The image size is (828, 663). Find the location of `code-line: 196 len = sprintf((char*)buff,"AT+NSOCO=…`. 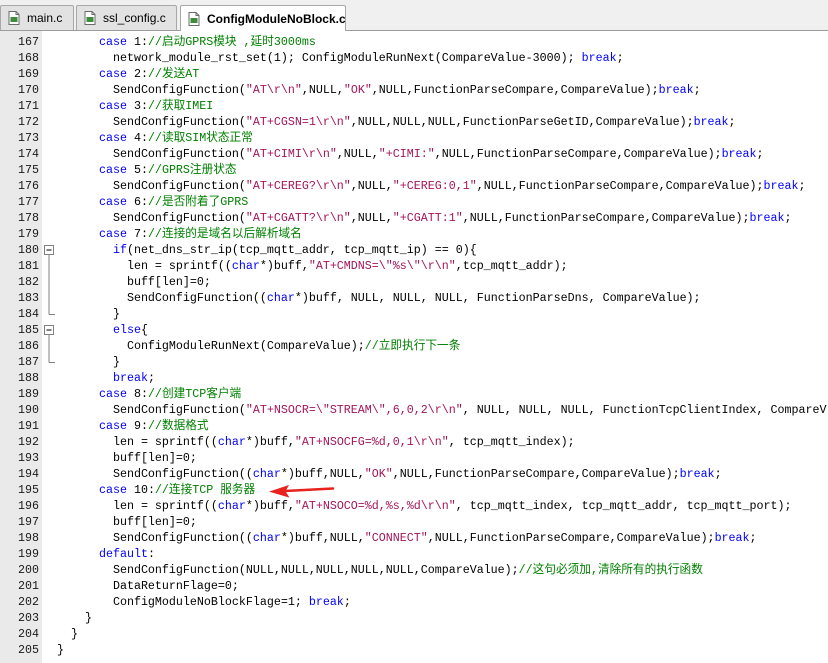

code-line: 196 len = sprintf((char*)buff,"AT+NSOCO=… is located at coordinates (414, 506).